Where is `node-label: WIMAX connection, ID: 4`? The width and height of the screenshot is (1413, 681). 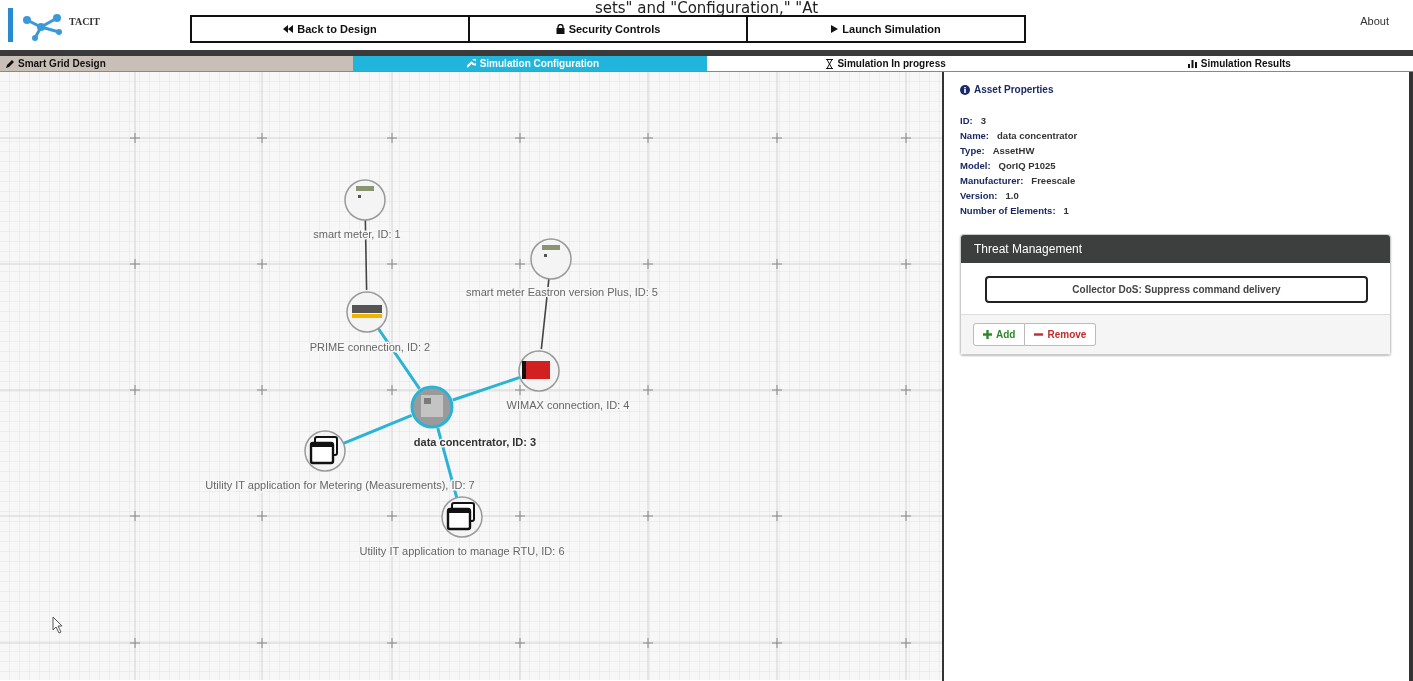 node-label: WIMAX connection, ID: 4 is located at coordinates (568, 405).